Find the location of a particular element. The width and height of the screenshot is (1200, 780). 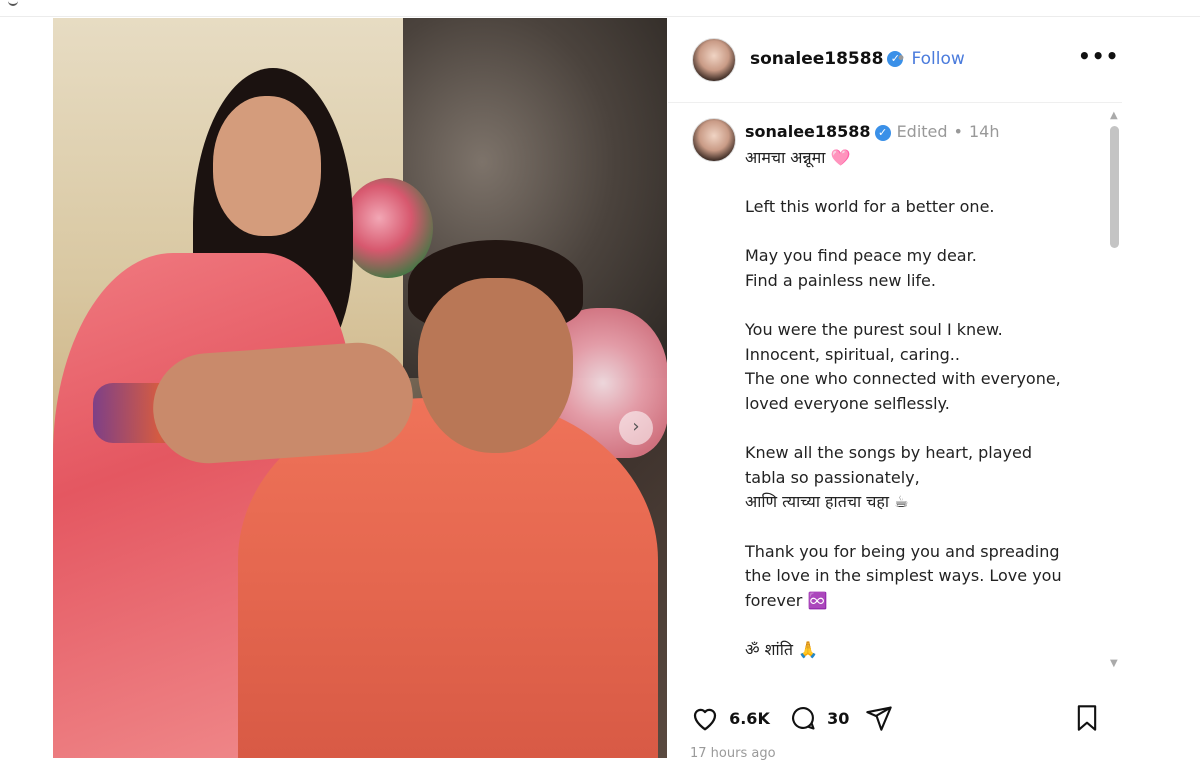

caption-line: Thank you for being you and spreading is located at coordinates (902, 551).